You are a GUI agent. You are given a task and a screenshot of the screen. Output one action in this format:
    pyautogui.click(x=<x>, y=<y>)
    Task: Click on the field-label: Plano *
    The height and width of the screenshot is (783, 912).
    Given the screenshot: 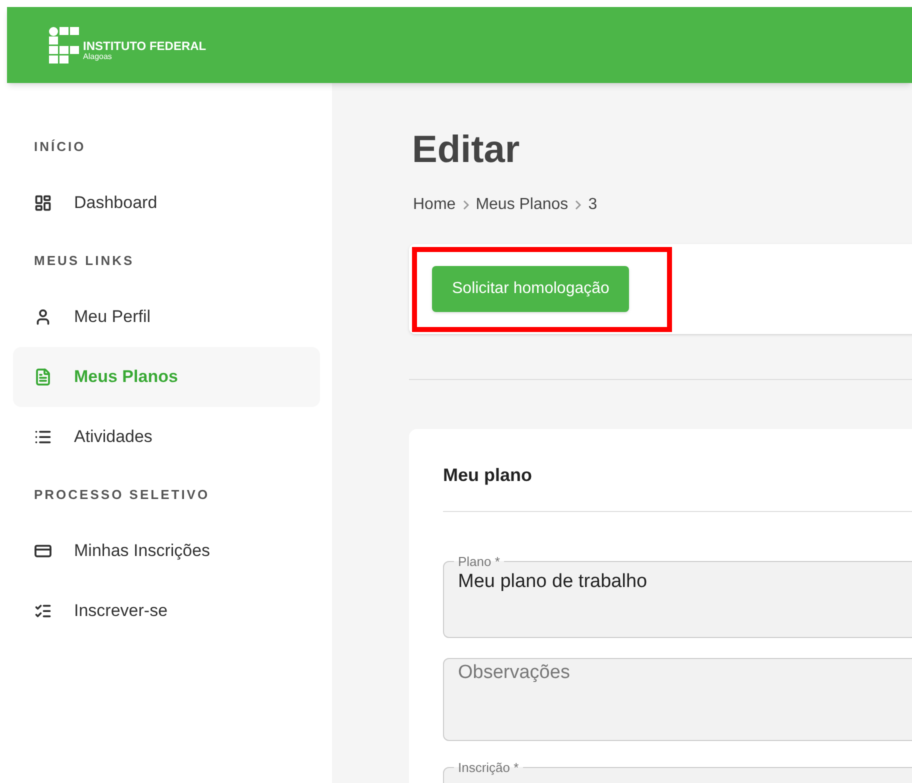 What is the action you would take?
    pyautogui.click(x=479, y=561)
    